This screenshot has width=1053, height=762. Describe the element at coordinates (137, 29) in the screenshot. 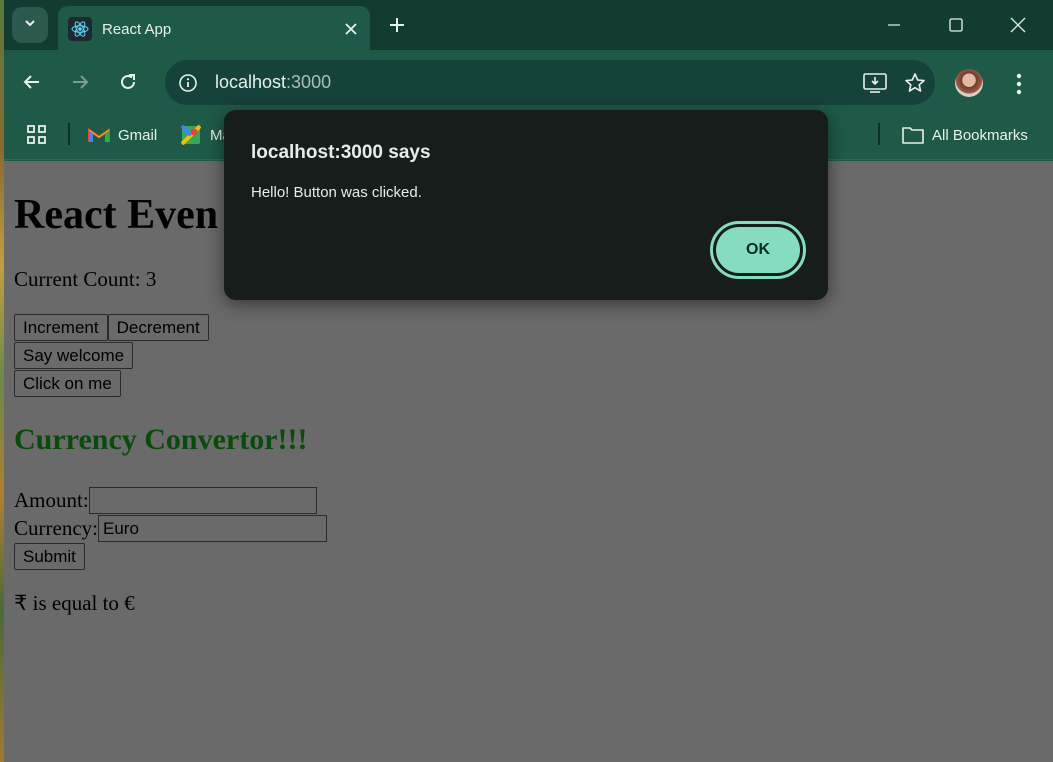

I see `tab-title: React App` at that location.